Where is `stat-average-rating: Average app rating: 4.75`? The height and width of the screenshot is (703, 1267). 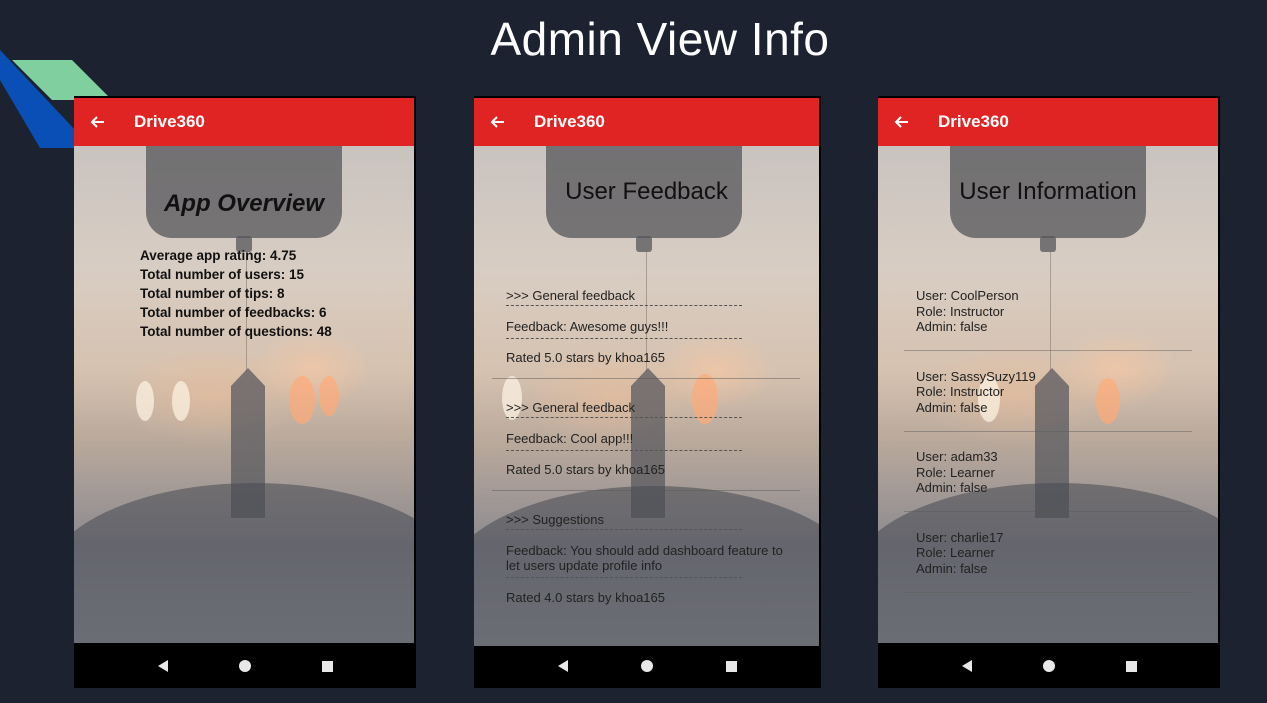 stat-average-rating: Average app rating: 4.75 is located at coordinates (218, 255).